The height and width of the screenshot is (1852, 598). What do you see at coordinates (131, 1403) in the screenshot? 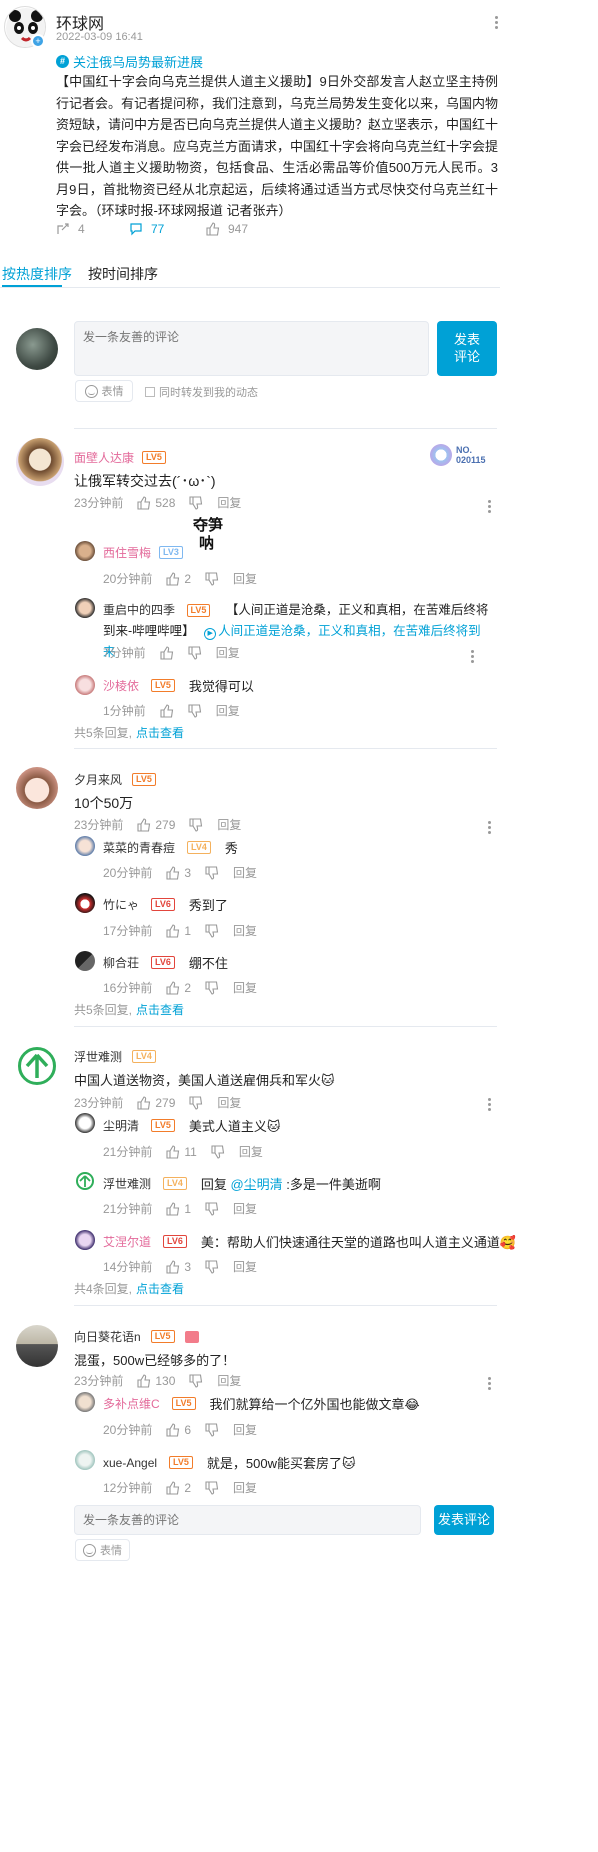
I see `reply-username: 多补点维C` at bounding box center [131, 1403].